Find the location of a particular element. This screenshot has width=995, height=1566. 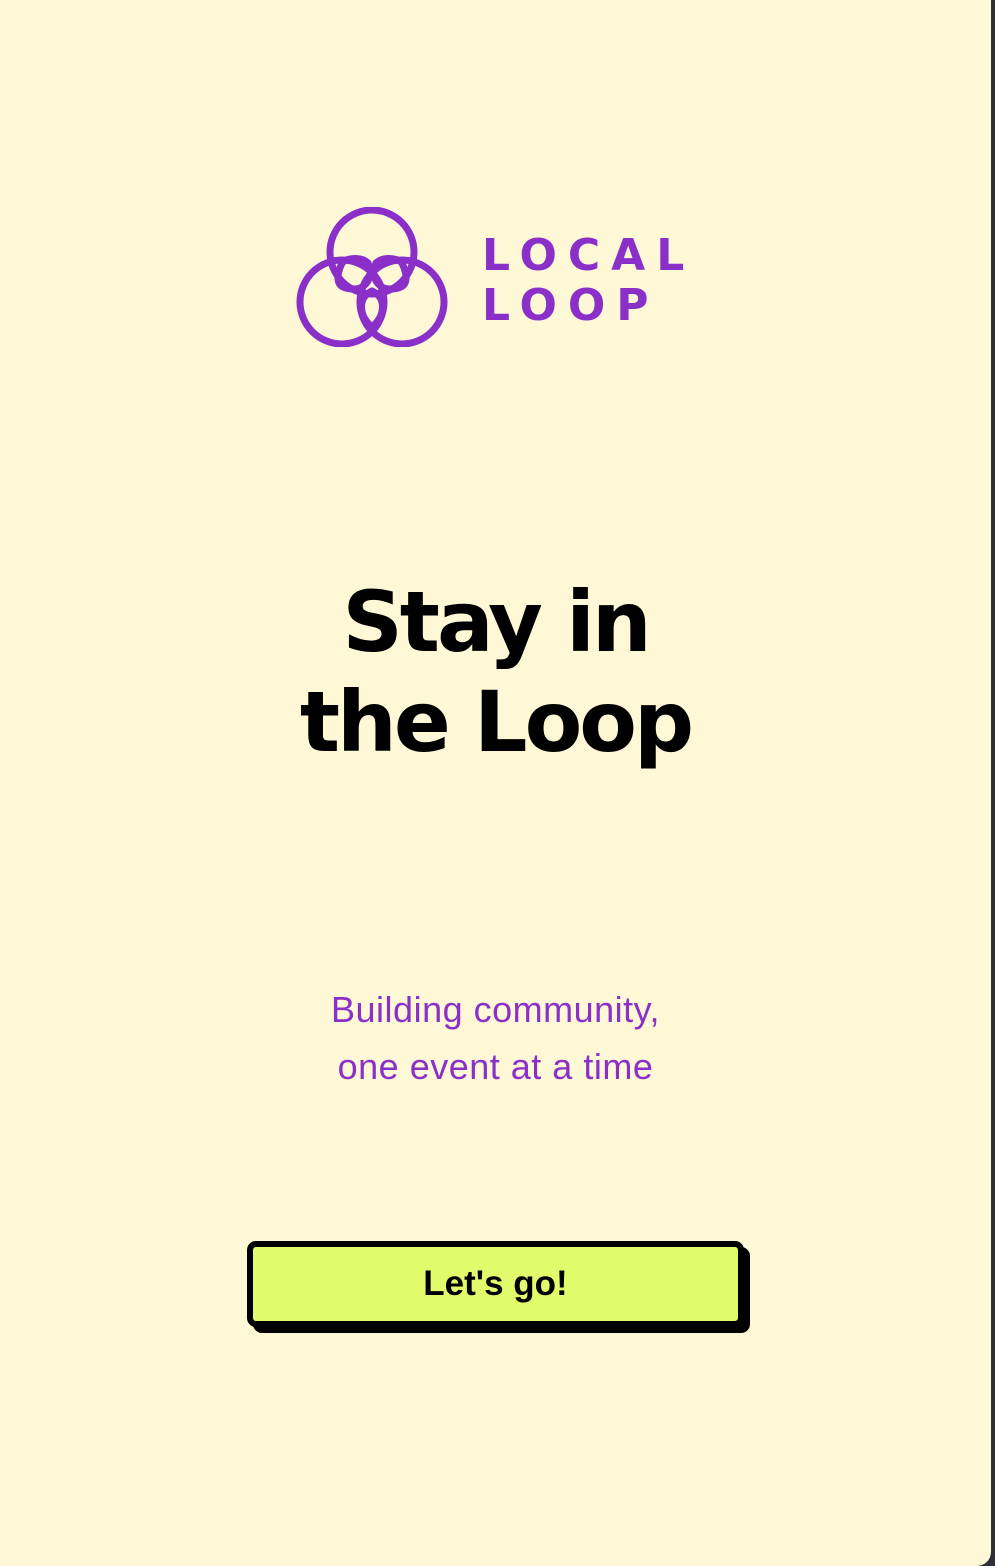

brand-wordmark: LOCAL LOOP is located at coordinates (589, 281).